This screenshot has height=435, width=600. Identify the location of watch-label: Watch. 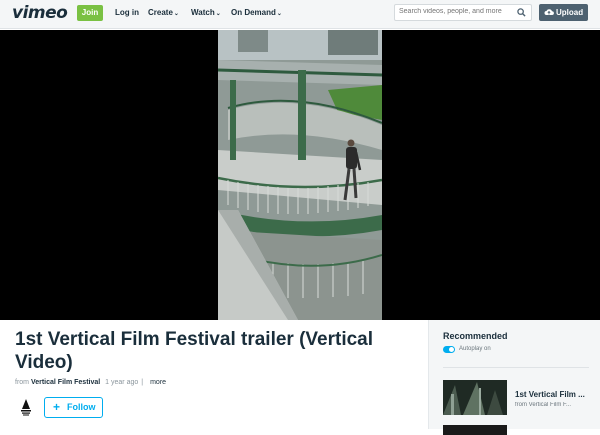
(203, 12).